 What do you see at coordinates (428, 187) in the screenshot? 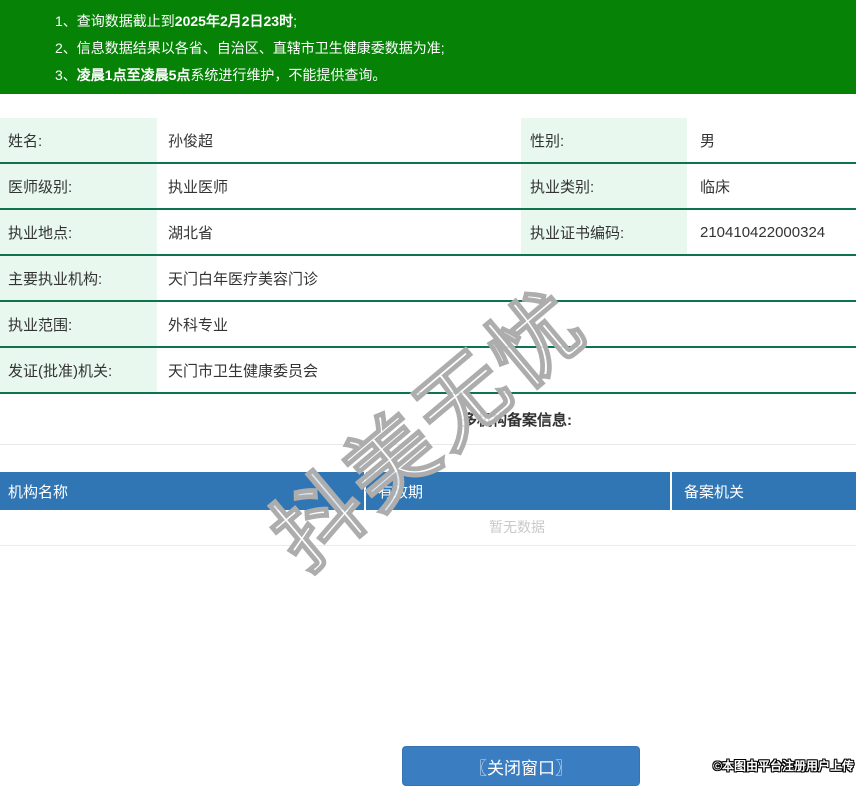
I see `table-row: 医师级别: 执业医师 执业类别: 临床` at bounding box center [428, 187].